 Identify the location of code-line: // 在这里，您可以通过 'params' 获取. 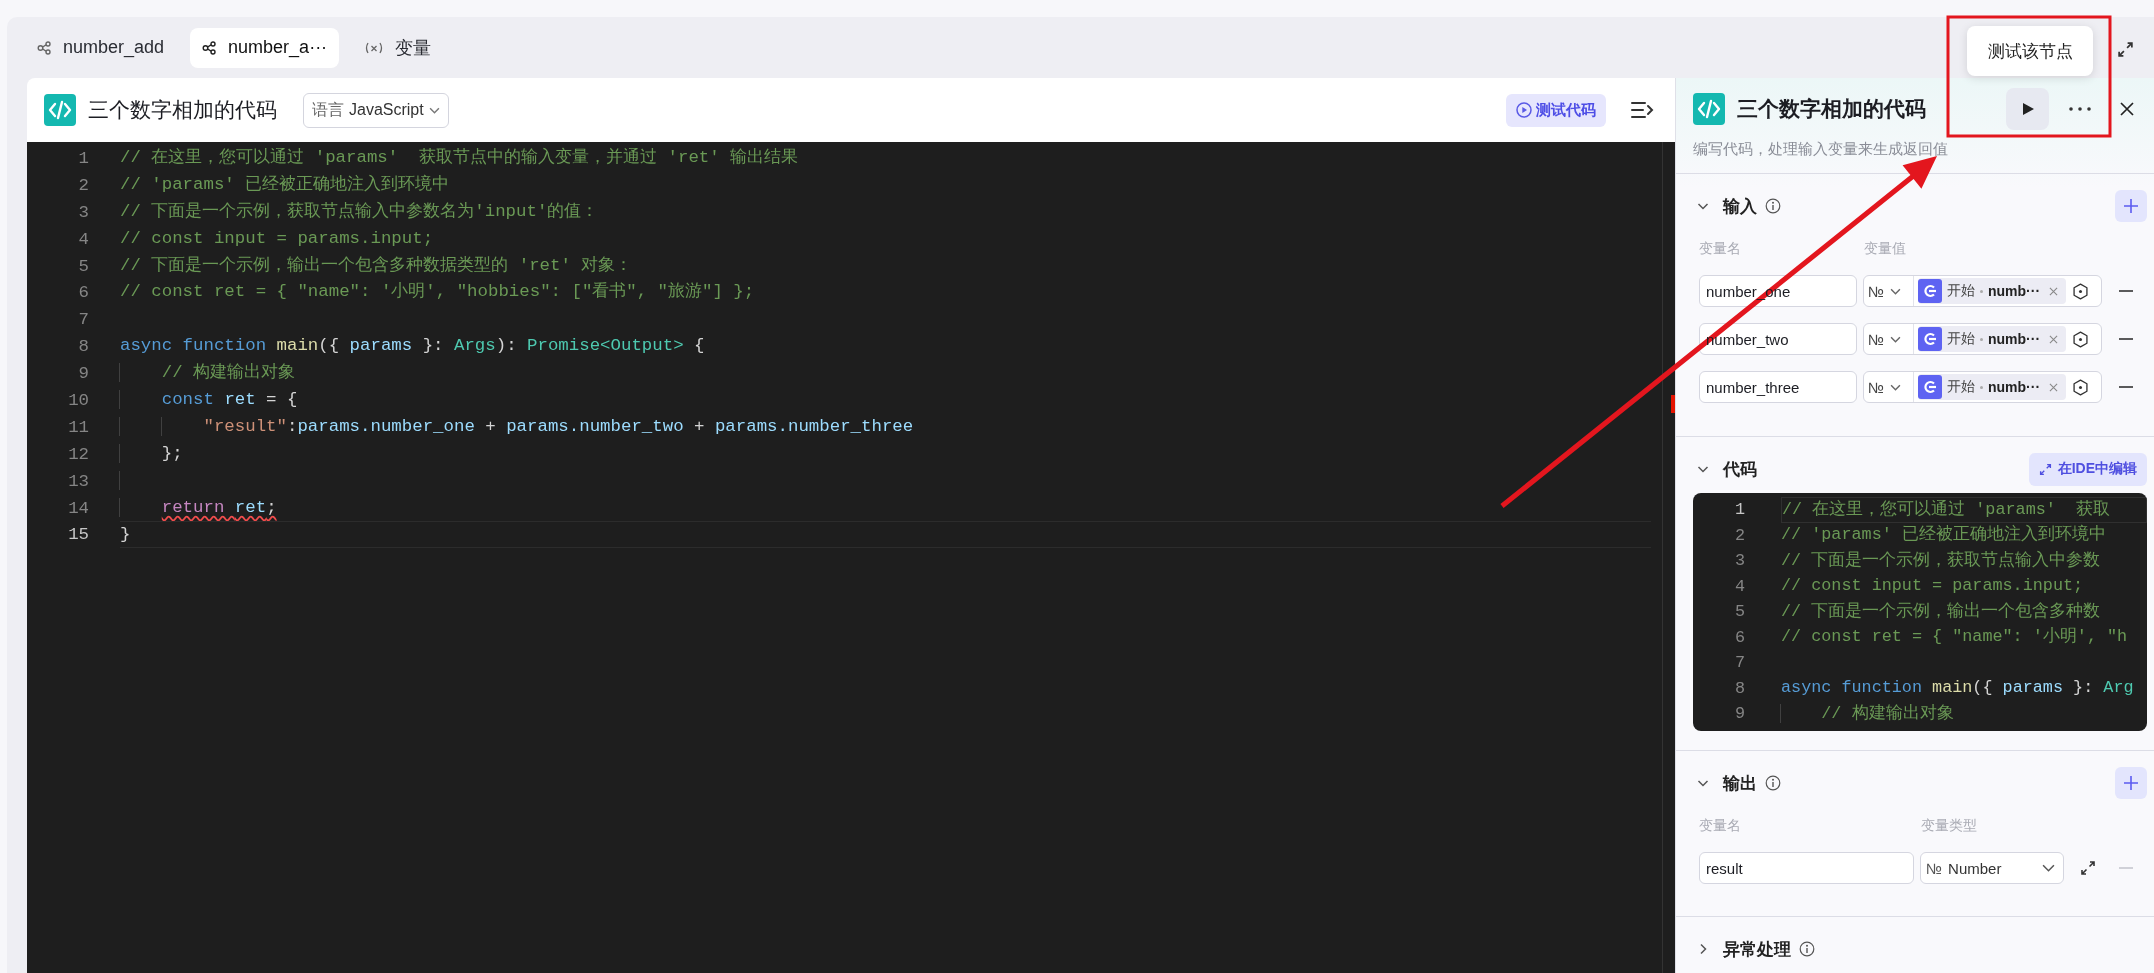
(1946, 509).